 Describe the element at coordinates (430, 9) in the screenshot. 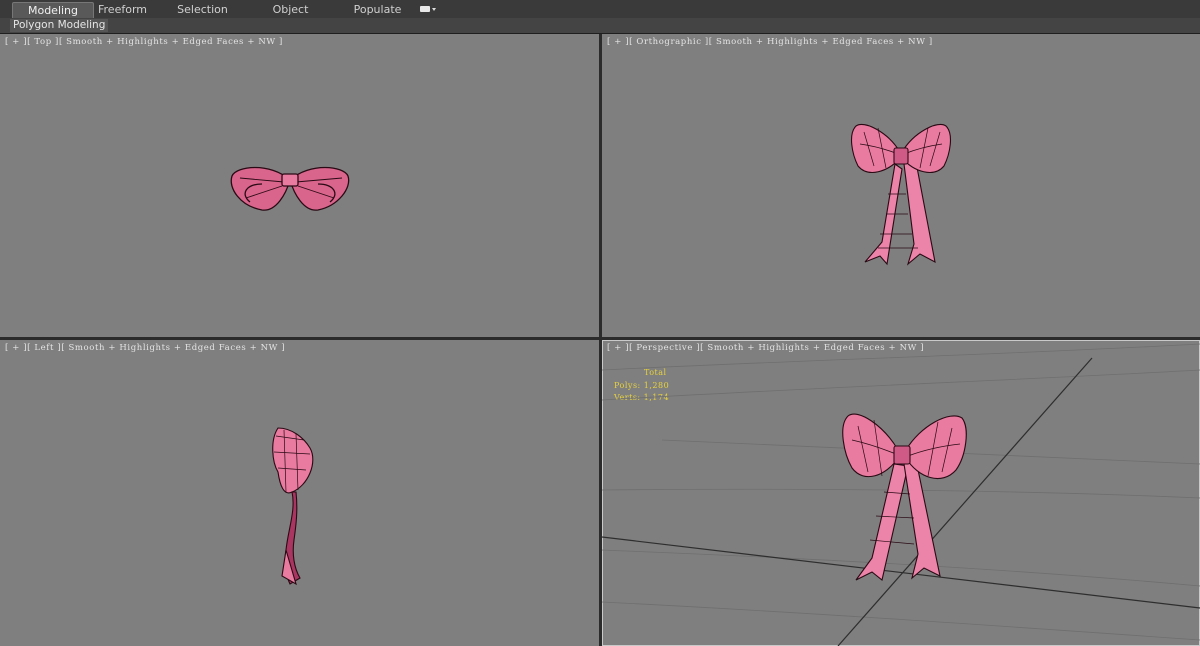

I see `ribbon-options-icon` at that location.